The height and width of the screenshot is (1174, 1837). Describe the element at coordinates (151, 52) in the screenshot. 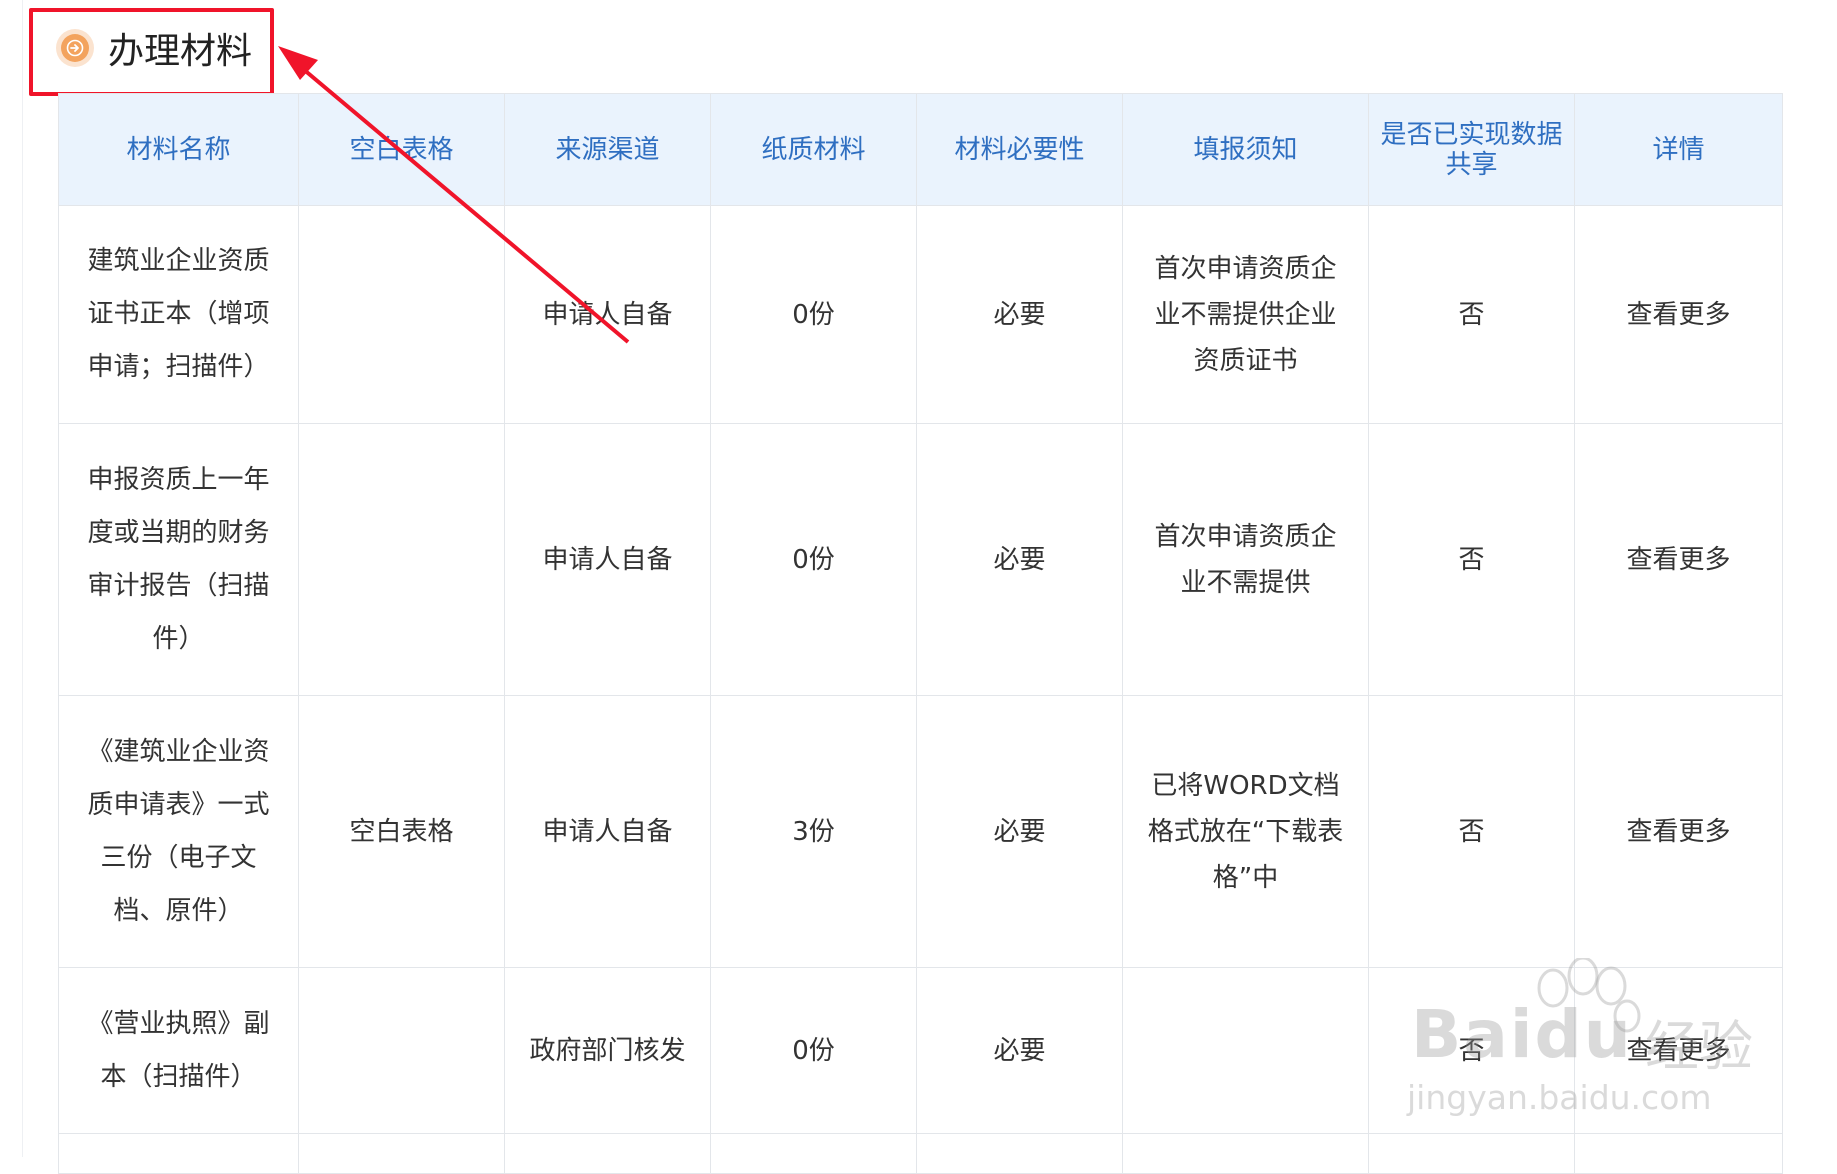

I see `annotation-highlight-box` at that location.